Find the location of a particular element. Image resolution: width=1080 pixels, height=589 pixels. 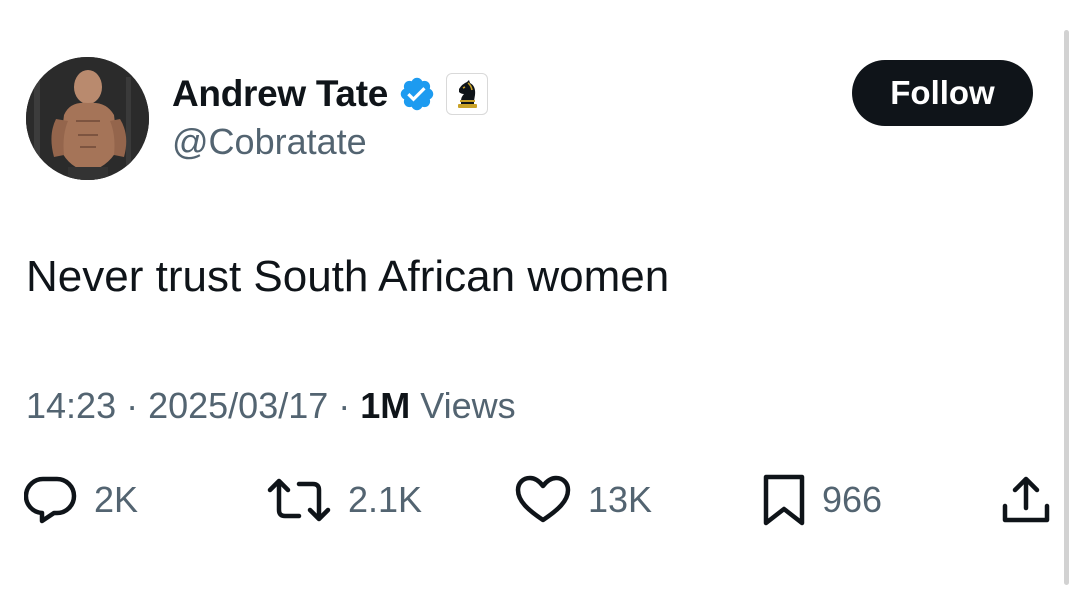

heart-icon is located at coordinates (543, 499).